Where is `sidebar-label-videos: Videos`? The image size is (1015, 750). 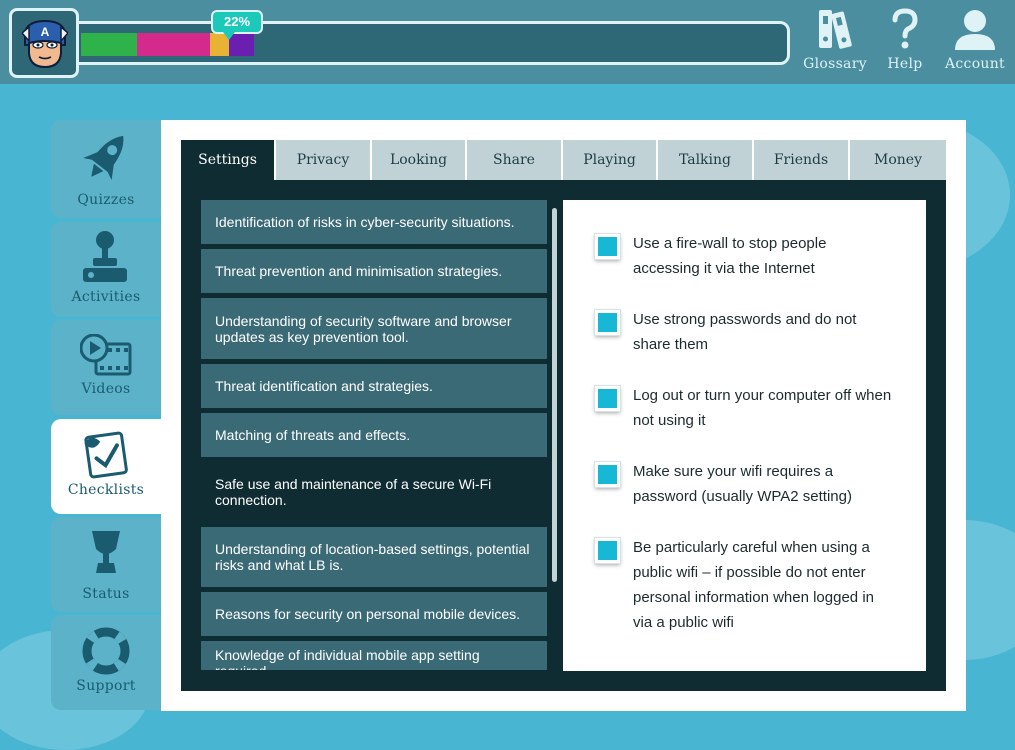
sidebar-label-videos: Videos is located at coordinates (106, 389).